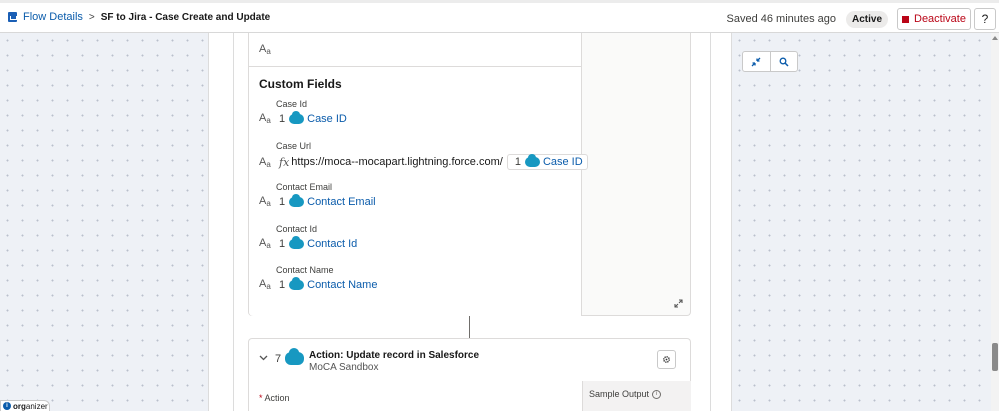 This screenshot has width=999, height=411. I want to click on field-label: Contact Email, so click(304, 187).